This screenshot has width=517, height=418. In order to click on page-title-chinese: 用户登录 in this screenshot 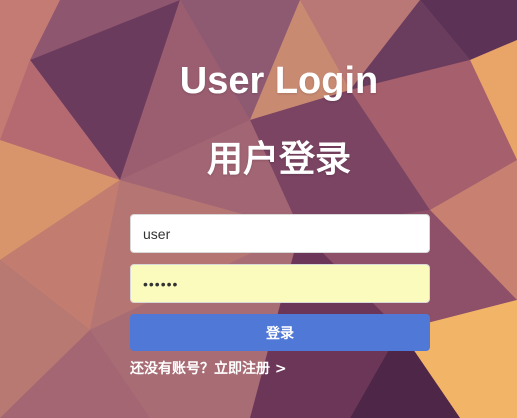, I will do `click(278, 159)`.